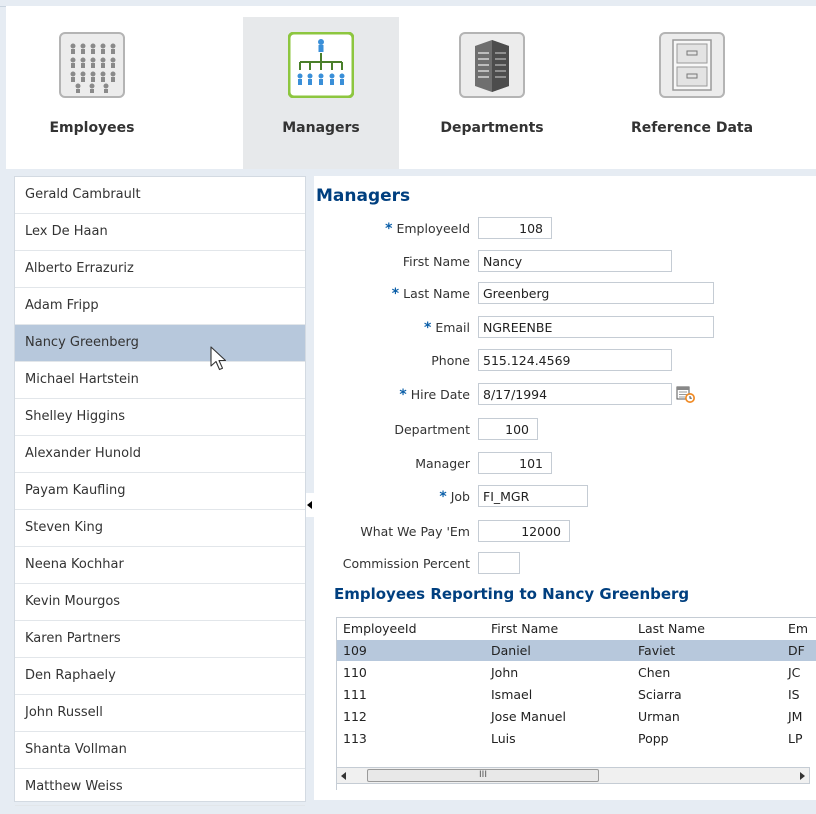 The height and width of the screenshot is (814, 816). I want to click on first-name-field: Nancy, so click(575, 261).